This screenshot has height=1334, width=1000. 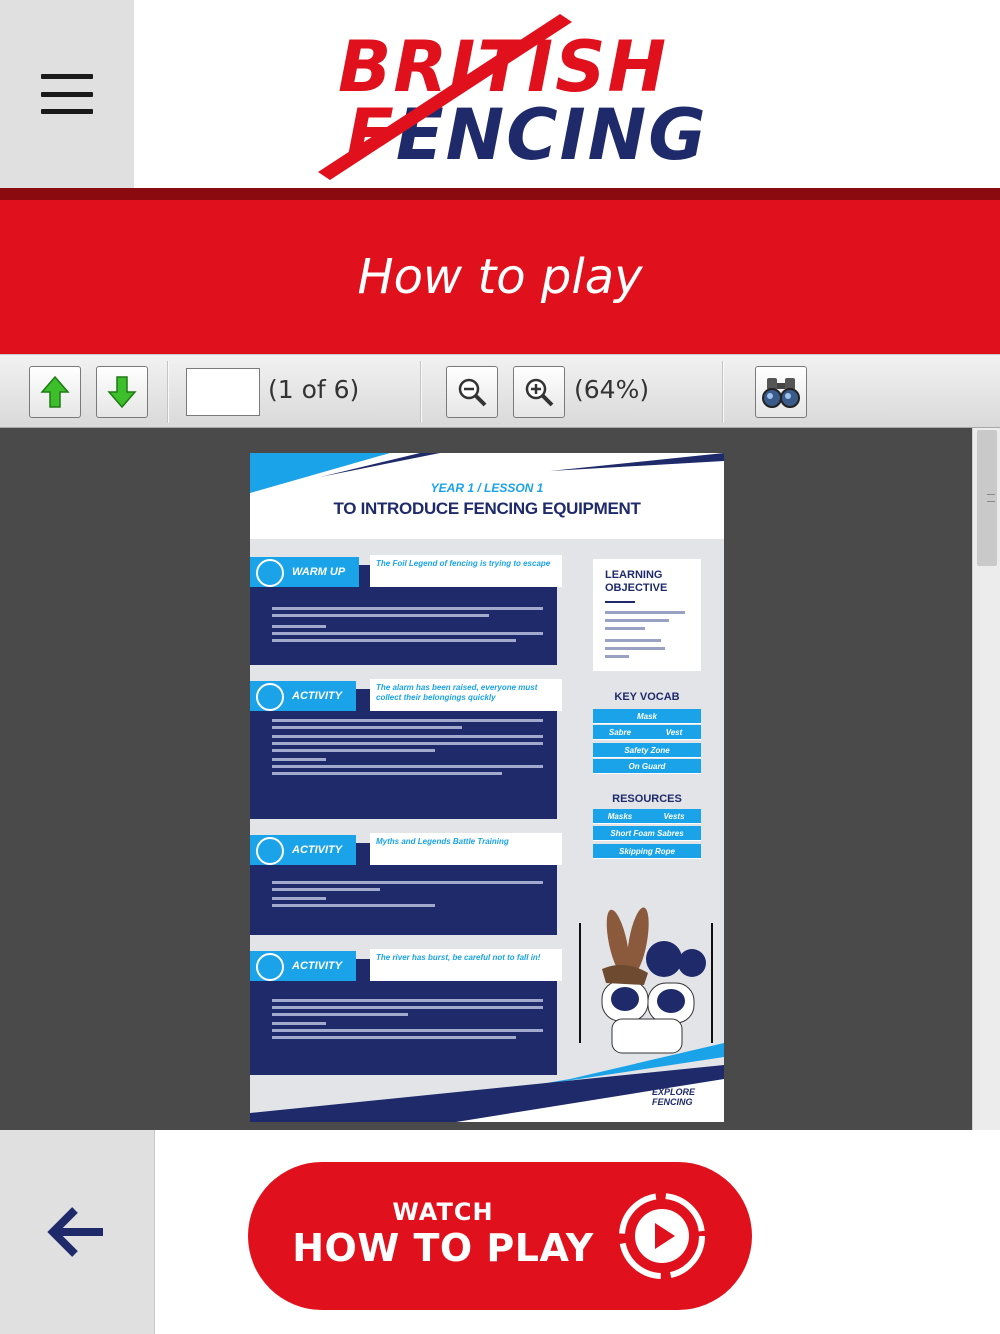 I want to click on scrollbar-thumb, so click(x=987, y=498).